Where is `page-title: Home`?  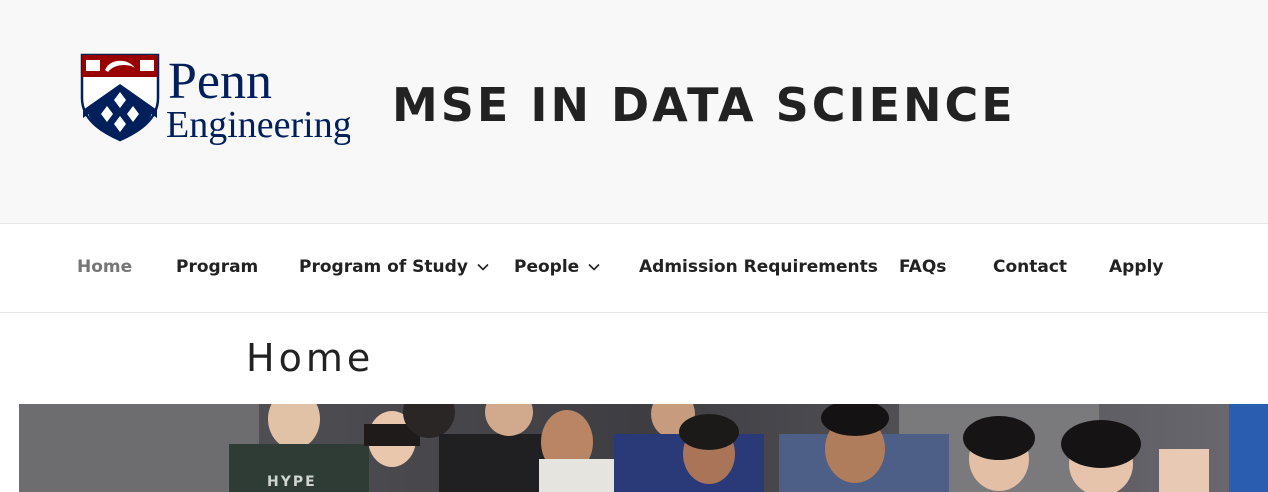 page-title: Home is located at coordinates (310, 358).